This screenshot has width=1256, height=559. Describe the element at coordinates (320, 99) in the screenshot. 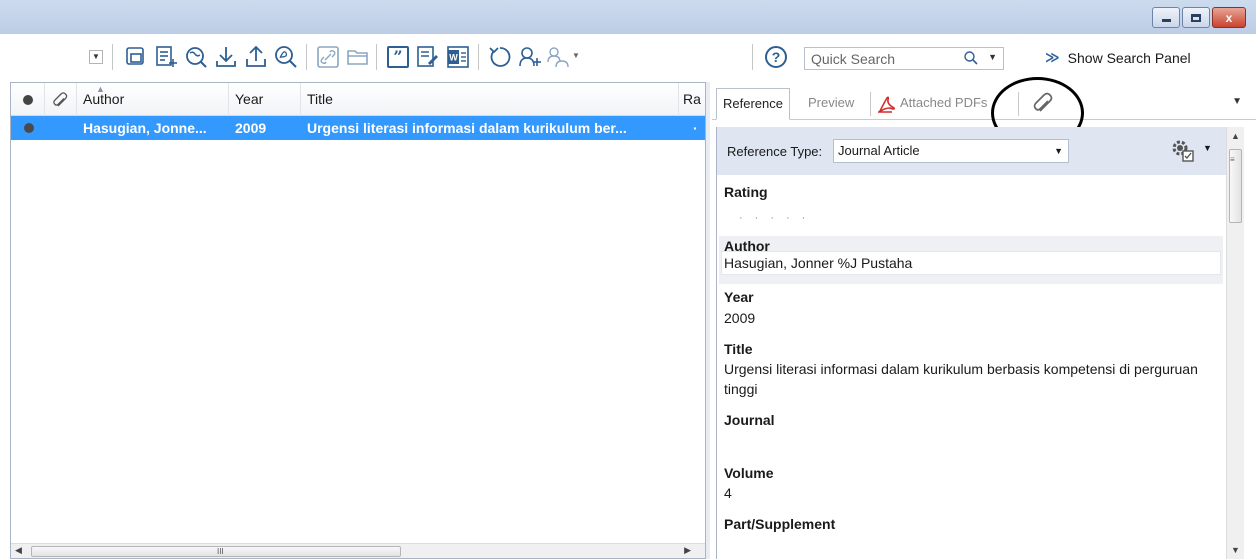

I see `title-column-label: Title` at that location.